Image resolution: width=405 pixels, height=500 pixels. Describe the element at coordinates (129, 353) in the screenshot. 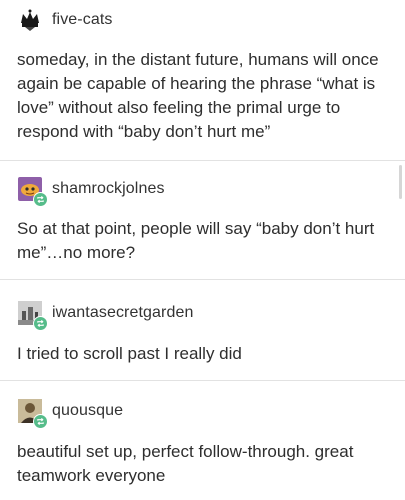

I see `post-text: I tried to scroll past I really did` at that location.